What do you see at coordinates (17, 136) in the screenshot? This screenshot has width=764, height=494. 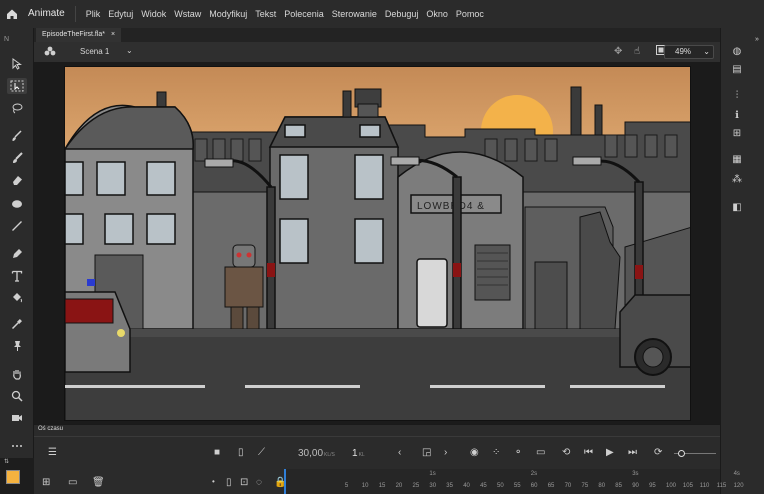 I see `brush-tool-icon` at bounding box center [17, 136].